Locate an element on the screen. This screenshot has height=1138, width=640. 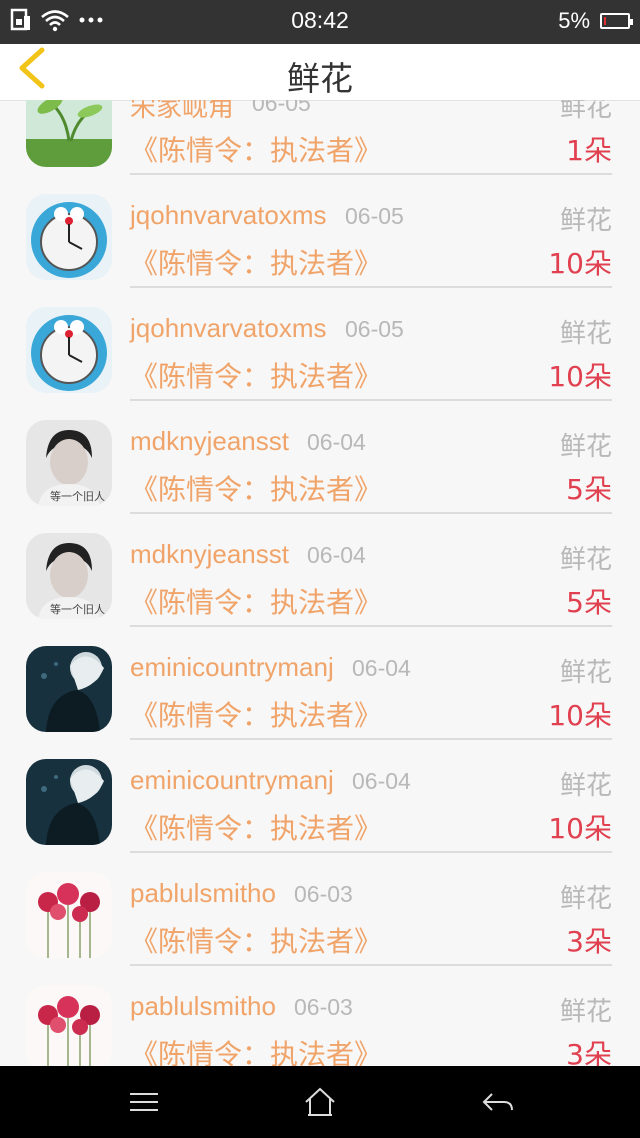
navigation-bar is located at coordinates (320, 1102).